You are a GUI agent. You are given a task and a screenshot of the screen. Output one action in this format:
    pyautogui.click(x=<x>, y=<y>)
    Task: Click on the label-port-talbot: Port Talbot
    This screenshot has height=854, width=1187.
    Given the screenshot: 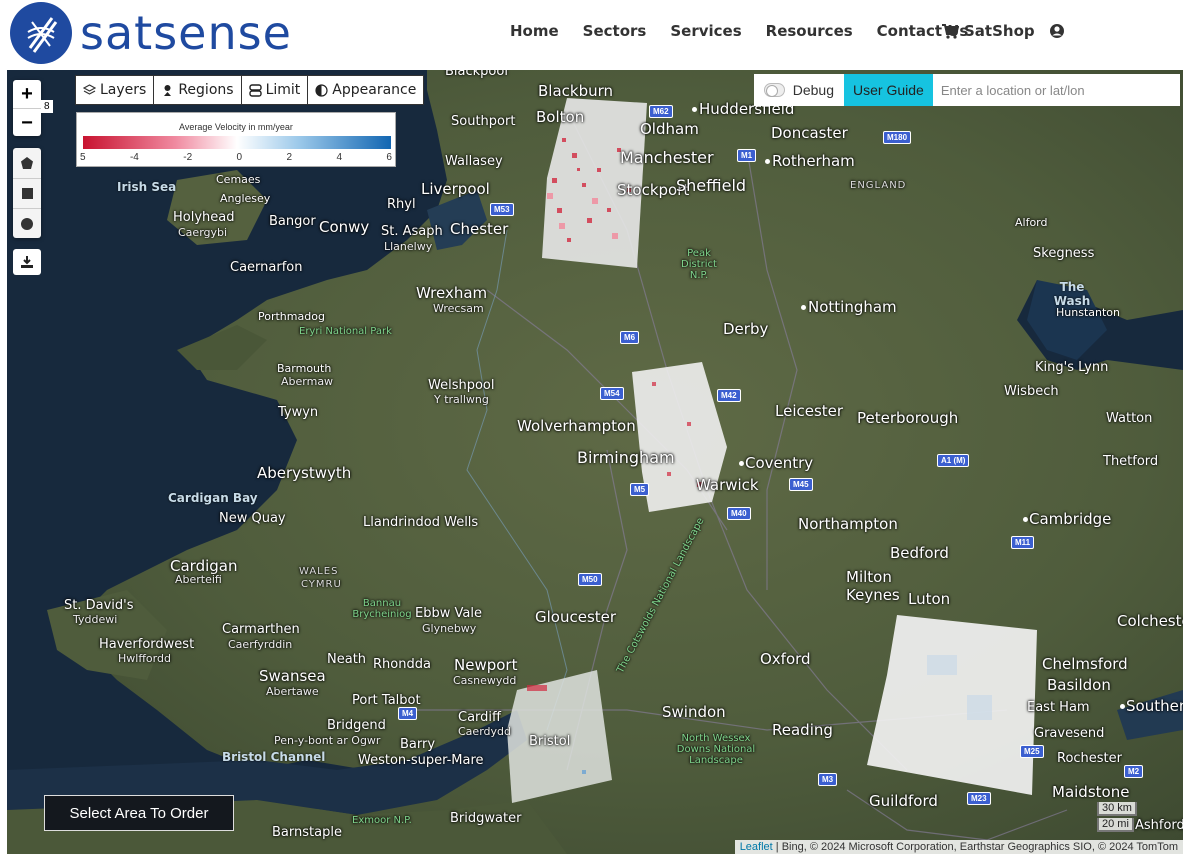 What is the action you would take?
    pyautogui.click(x=386, y=700)
    